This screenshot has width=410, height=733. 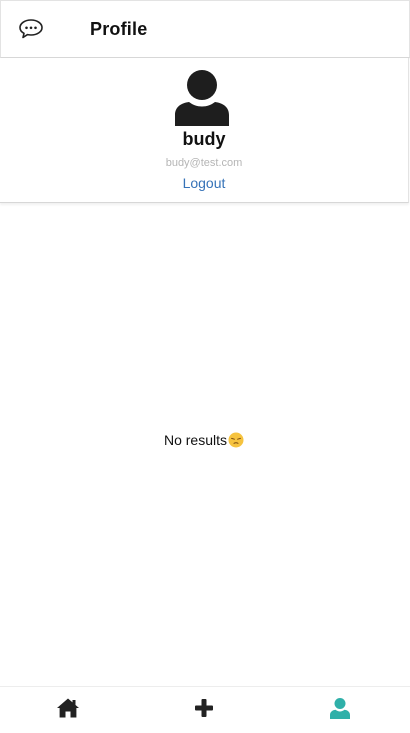 I want to click on user-icon, so click(x=340, y=710).